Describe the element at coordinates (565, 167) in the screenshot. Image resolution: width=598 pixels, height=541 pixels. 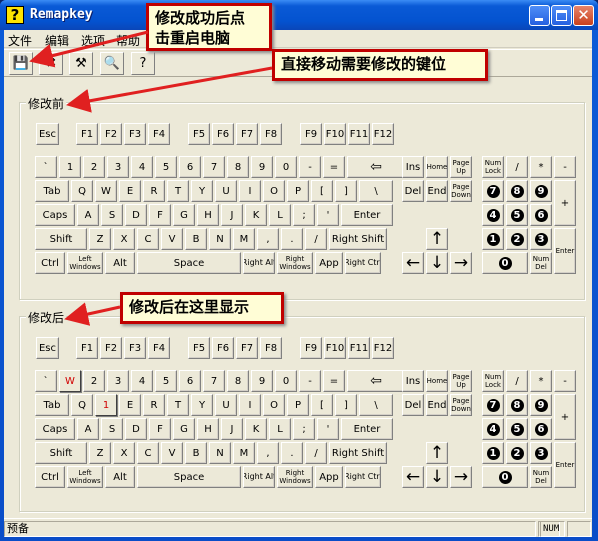
I see `numpad-sym-key: -` at that location.